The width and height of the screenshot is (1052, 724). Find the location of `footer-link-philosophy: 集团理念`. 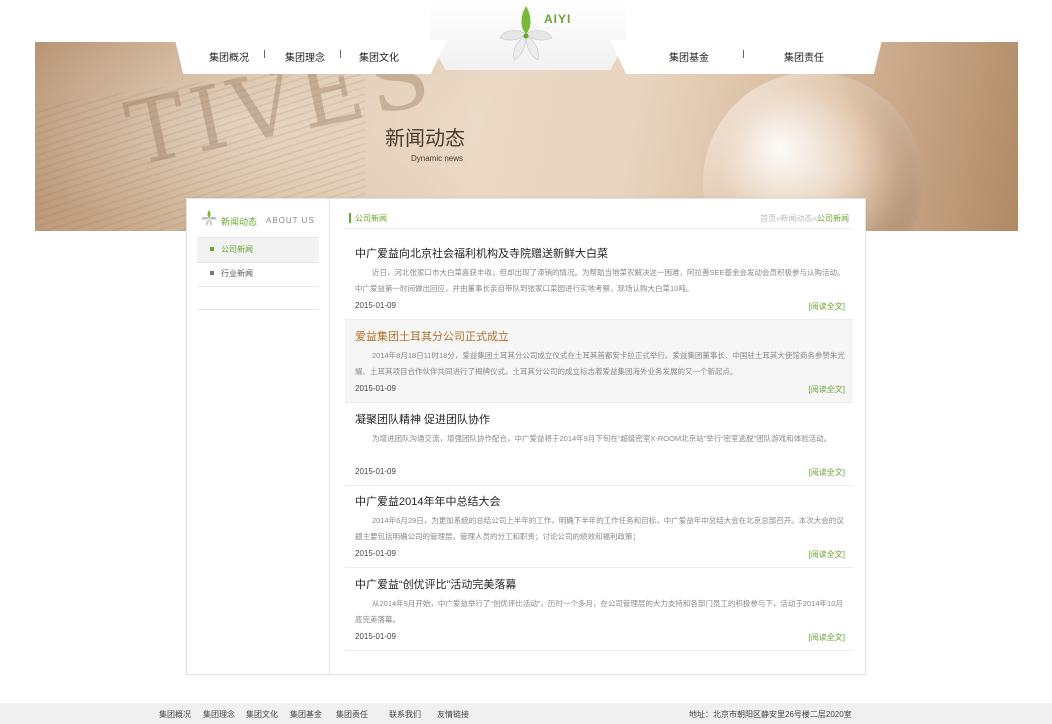

footer-link-philosophy: 集团理念 is located at coordinates (219, 714).